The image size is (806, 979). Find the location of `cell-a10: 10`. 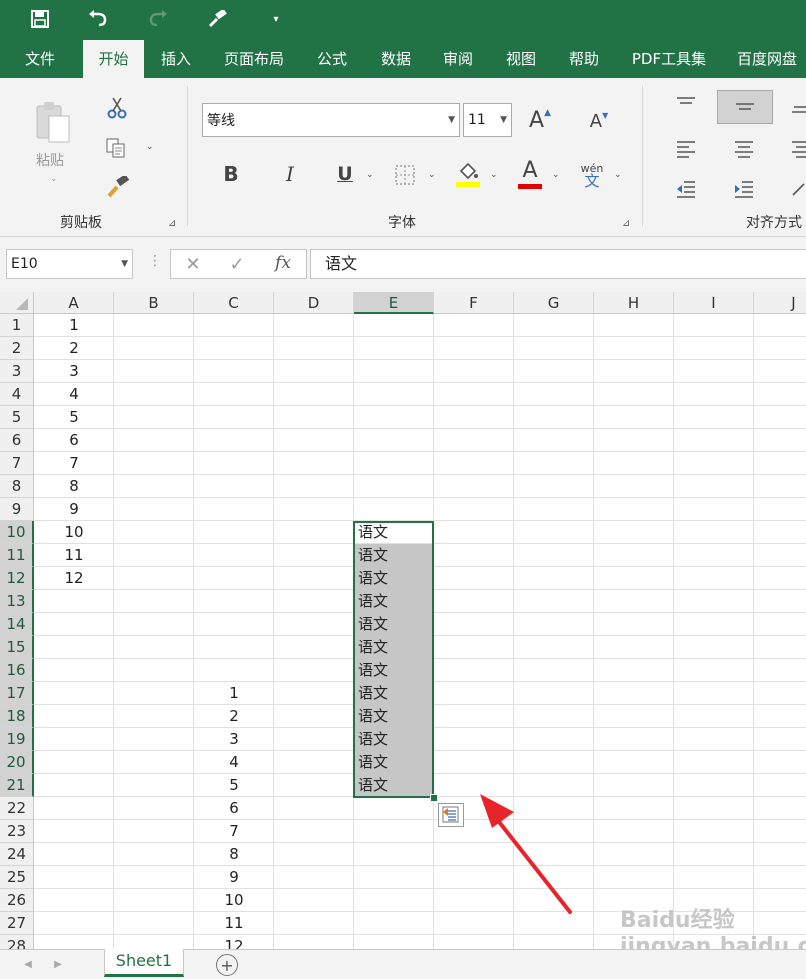

cell-a10: 10 is located at coordinates (74, 532).